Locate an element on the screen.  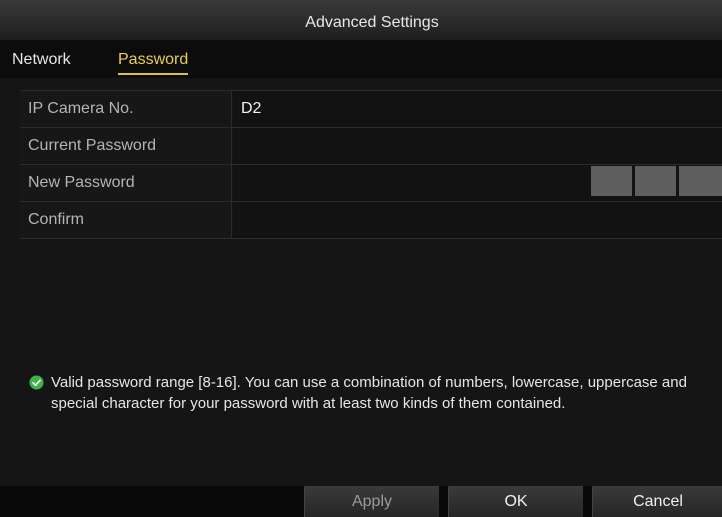
ok-button: OK is located at coordinates (515, 501).